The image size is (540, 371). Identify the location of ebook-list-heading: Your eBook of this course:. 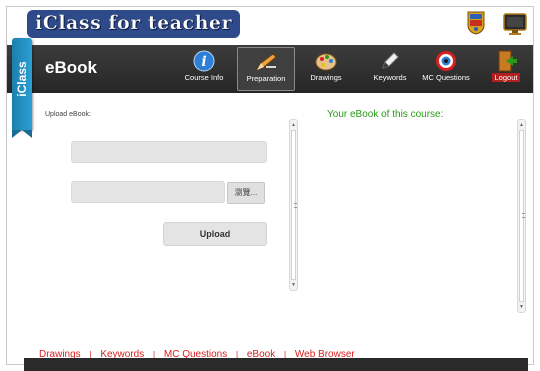
(385, 114).